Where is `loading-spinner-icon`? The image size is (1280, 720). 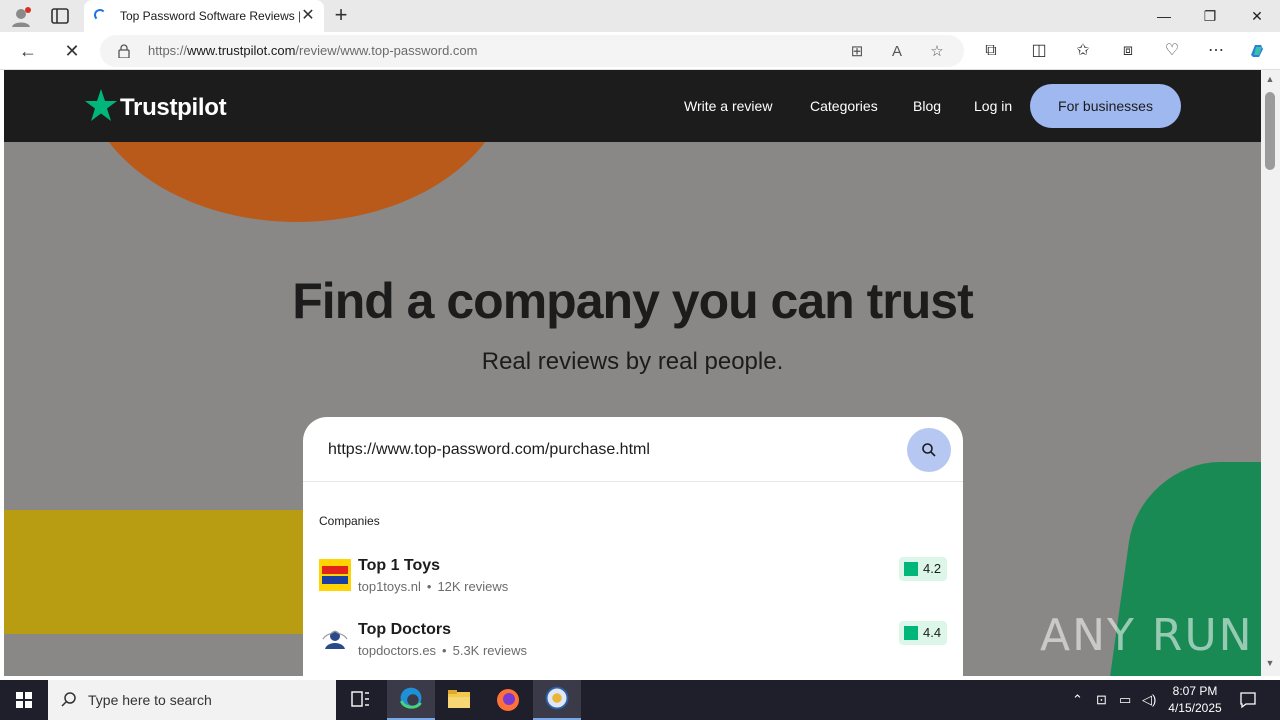
loading-spinner-icon is located at coordinates (100, 15).